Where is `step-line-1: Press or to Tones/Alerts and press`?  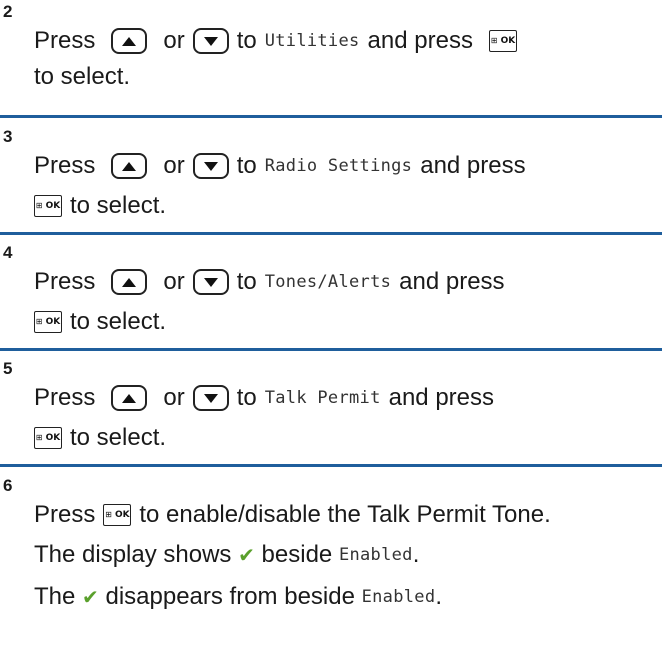
step-line-1: Press or to Tones/Alerts and press is located at coordinates (269, 282).